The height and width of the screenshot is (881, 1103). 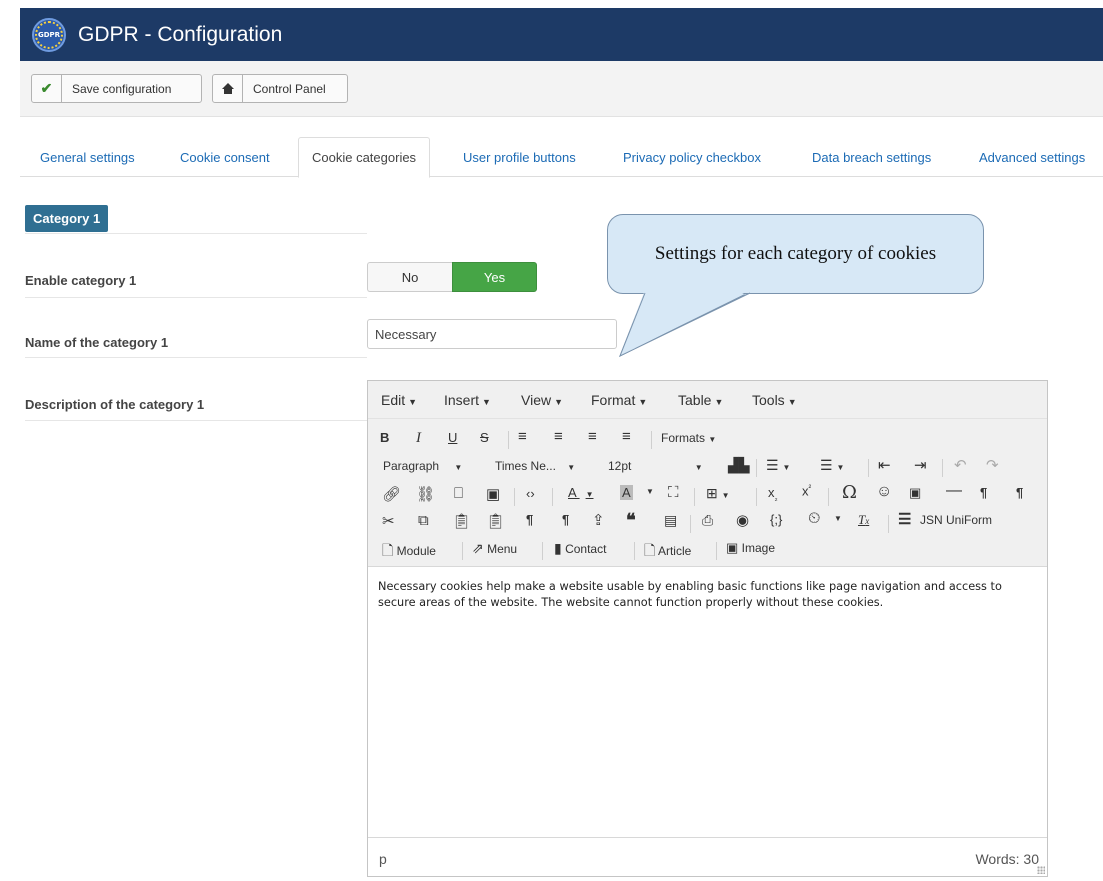 What do you see at coordinates (954, 491) in the screenshot?
I see `horizontal-rule-icon: —` at bounding box center [954, 491].